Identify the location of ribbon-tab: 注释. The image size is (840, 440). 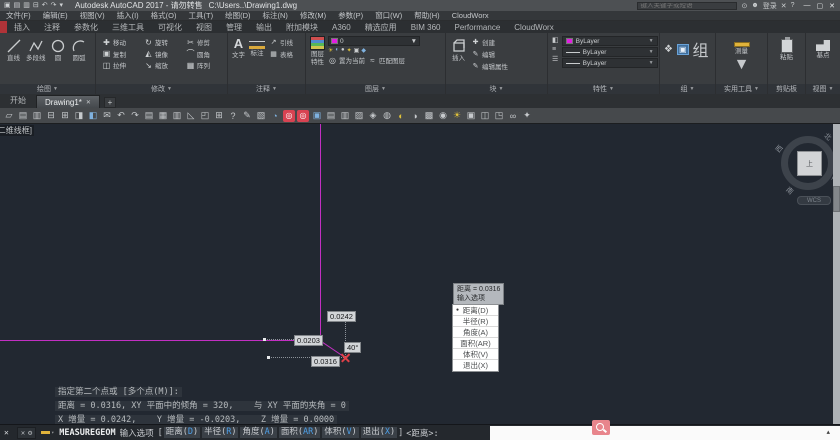
(52, 27).